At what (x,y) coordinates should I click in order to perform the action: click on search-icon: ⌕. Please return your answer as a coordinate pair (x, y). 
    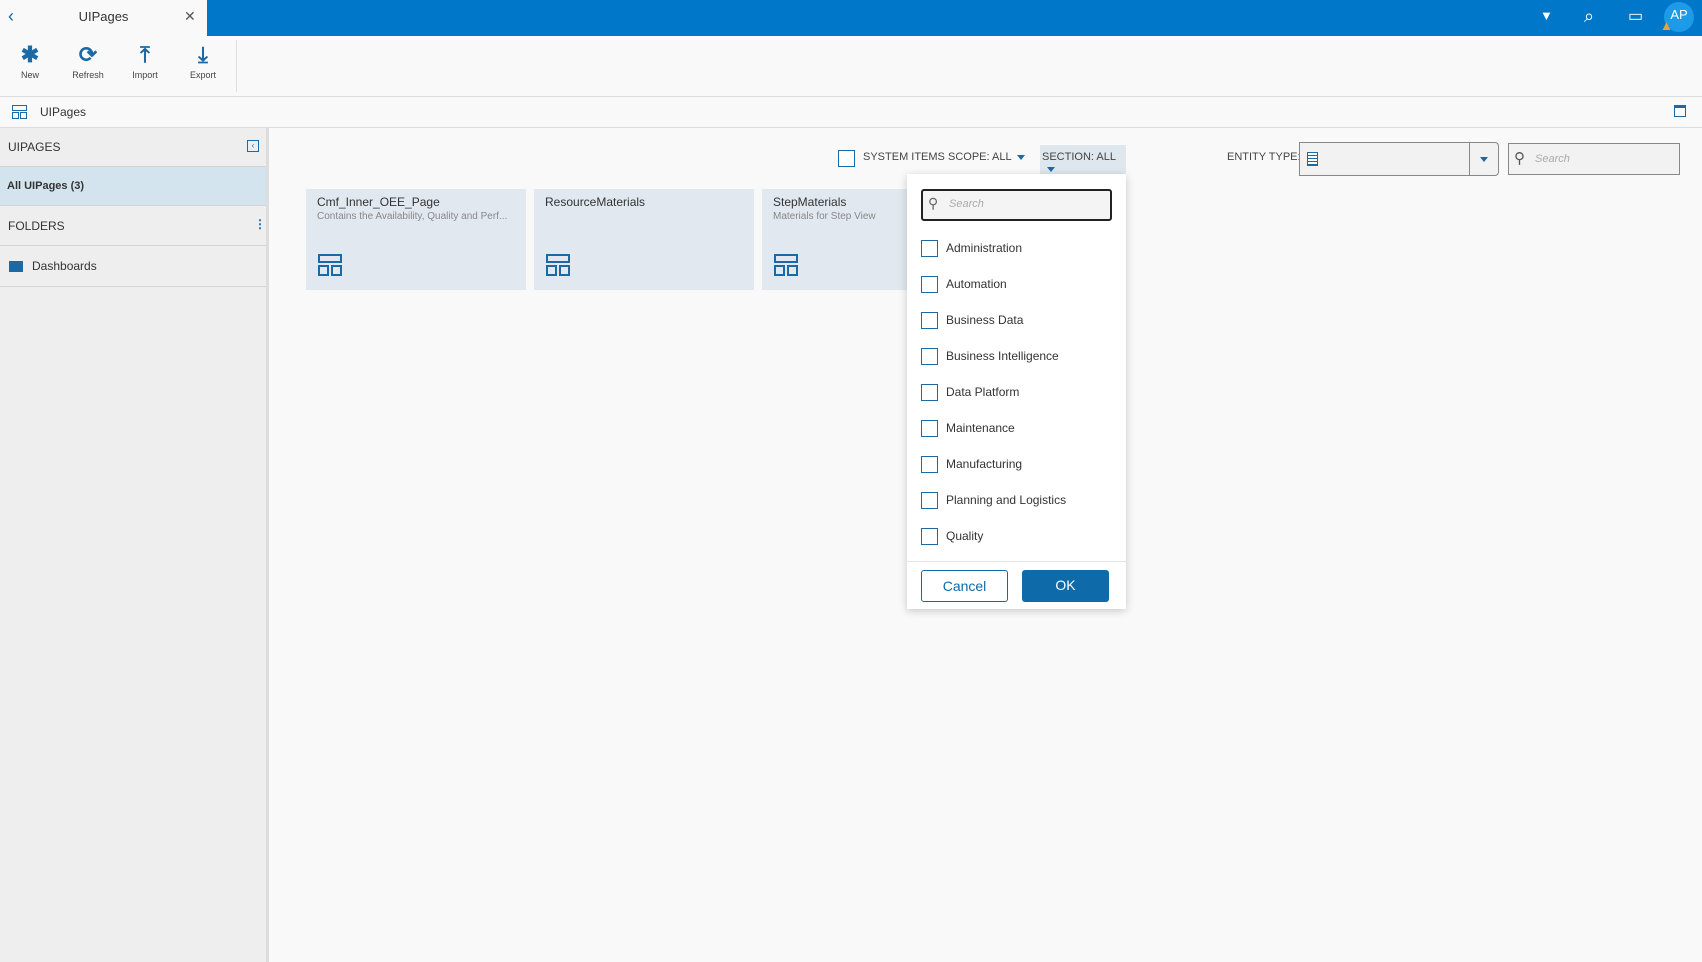
    Looking at the image, I should click on (1589, 16).